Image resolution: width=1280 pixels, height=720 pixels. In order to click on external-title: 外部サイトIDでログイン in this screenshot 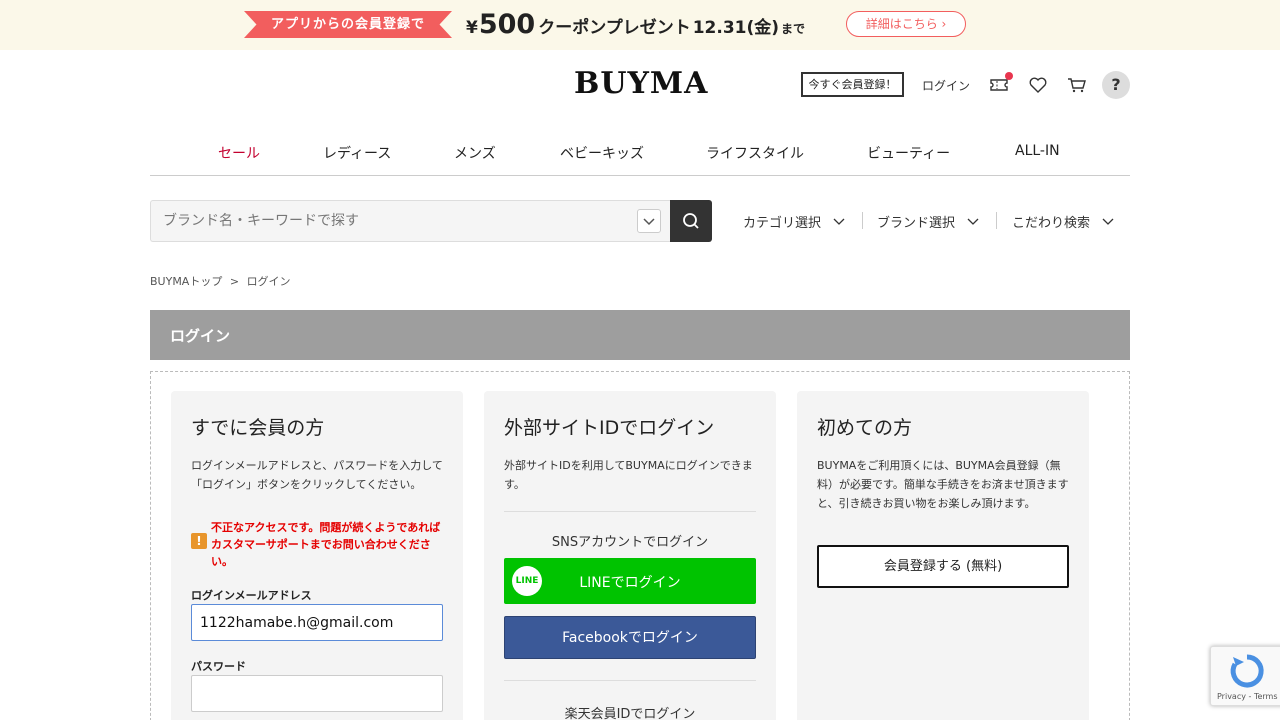, I will do `click(609, 428)`.